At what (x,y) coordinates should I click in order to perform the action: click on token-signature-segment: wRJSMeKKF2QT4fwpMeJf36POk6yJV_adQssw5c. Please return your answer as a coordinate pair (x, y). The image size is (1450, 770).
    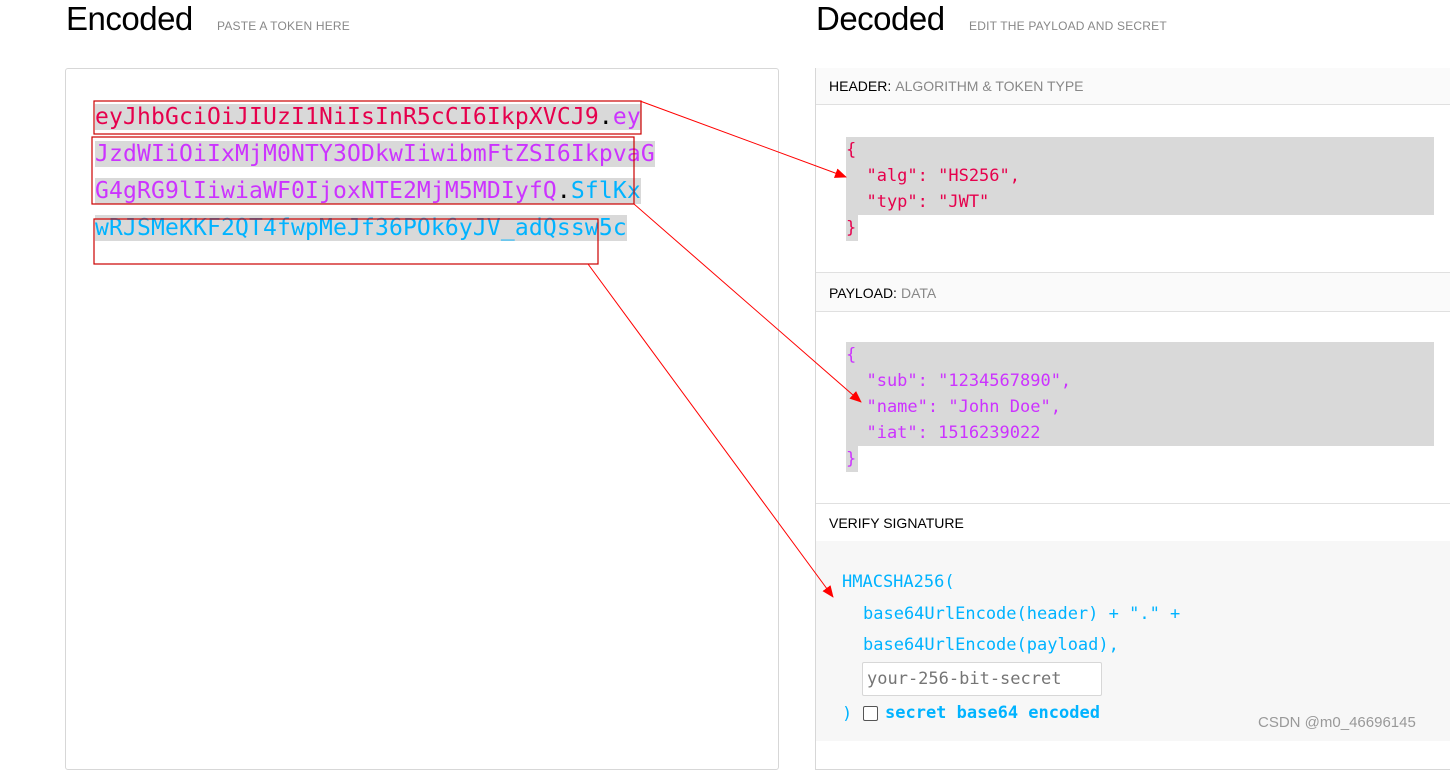
    Looking at the image, I should click on (361, 228).